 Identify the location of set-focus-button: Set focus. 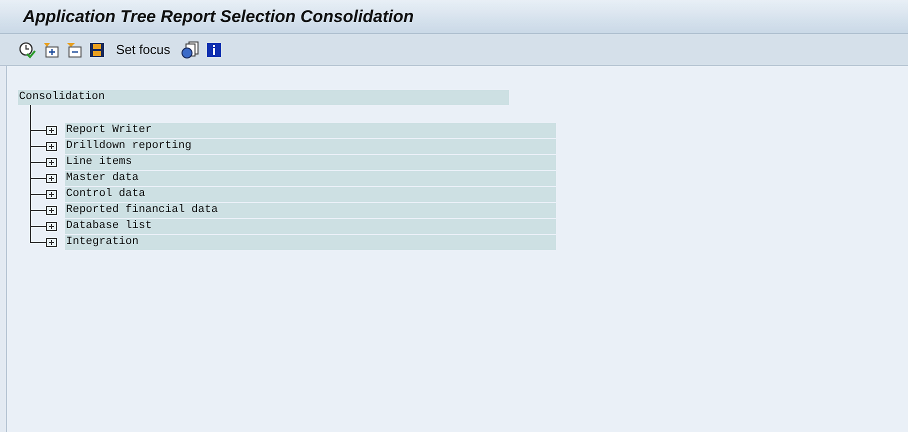
(143, 50).